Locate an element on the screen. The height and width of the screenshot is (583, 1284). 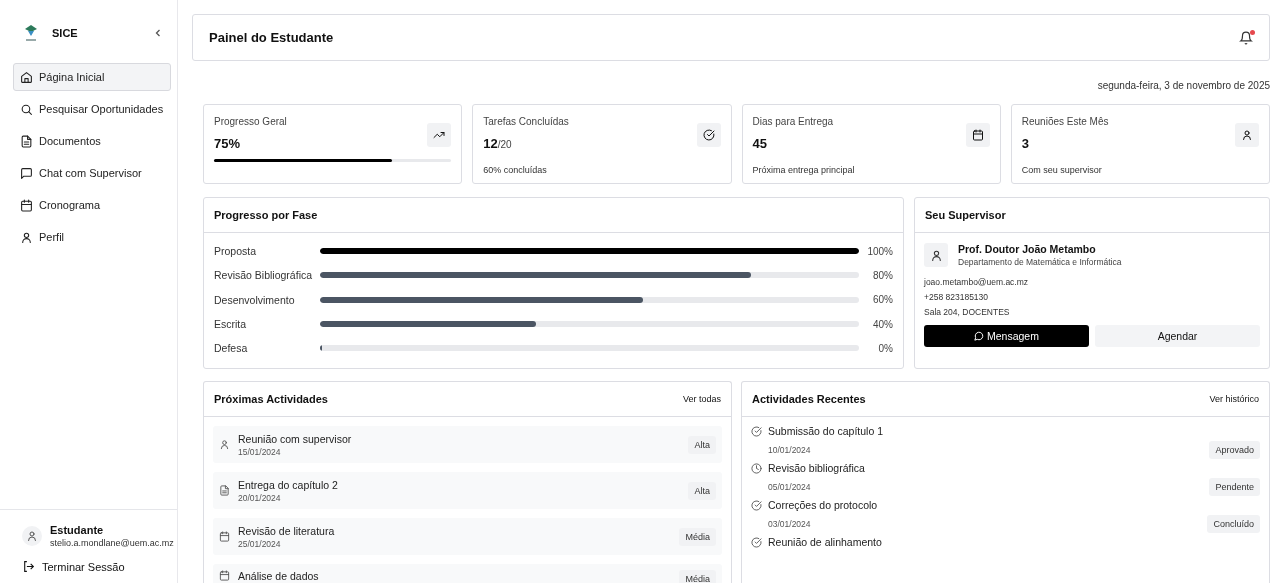
page-title: Painel do Estudante is located at coordinates (271, 37).